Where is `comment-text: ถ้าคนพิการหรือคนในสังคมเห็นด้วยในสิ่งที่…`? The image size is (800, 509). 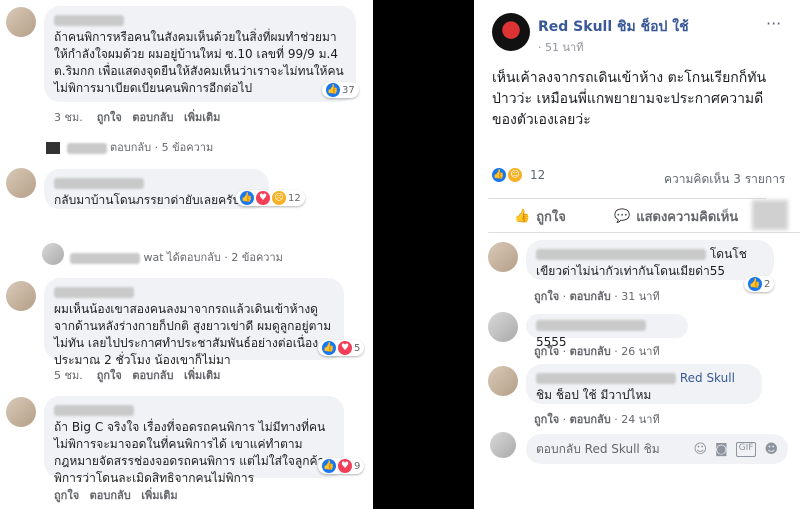
comment-text: ถ้าคนพิการหรือคนในสังคมเห็นด้วยในสิ่งที่… is located at coordinates (199, 62).